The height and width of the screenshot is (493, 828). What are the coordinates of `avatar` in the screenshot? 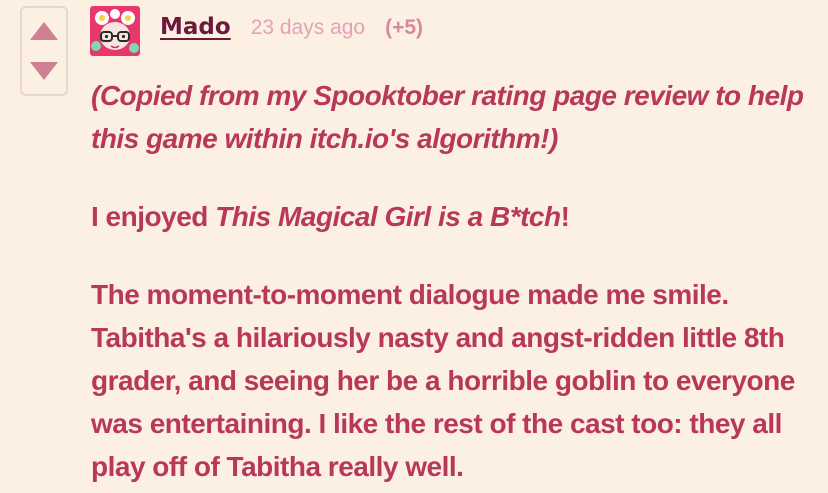 It's located at (115, 31).